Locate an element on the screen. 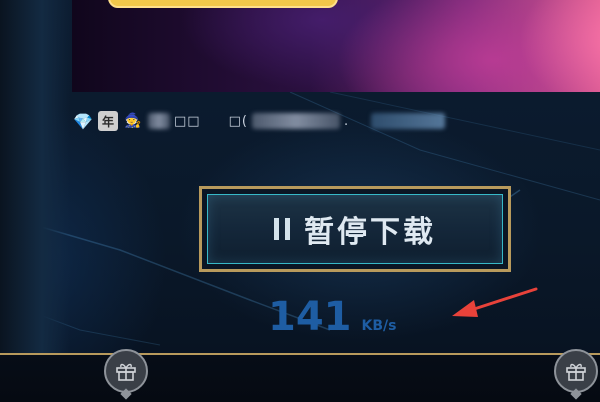 The height and width of the screenshot is (402, 600). pause-icon is located at coordinates (282, 229).